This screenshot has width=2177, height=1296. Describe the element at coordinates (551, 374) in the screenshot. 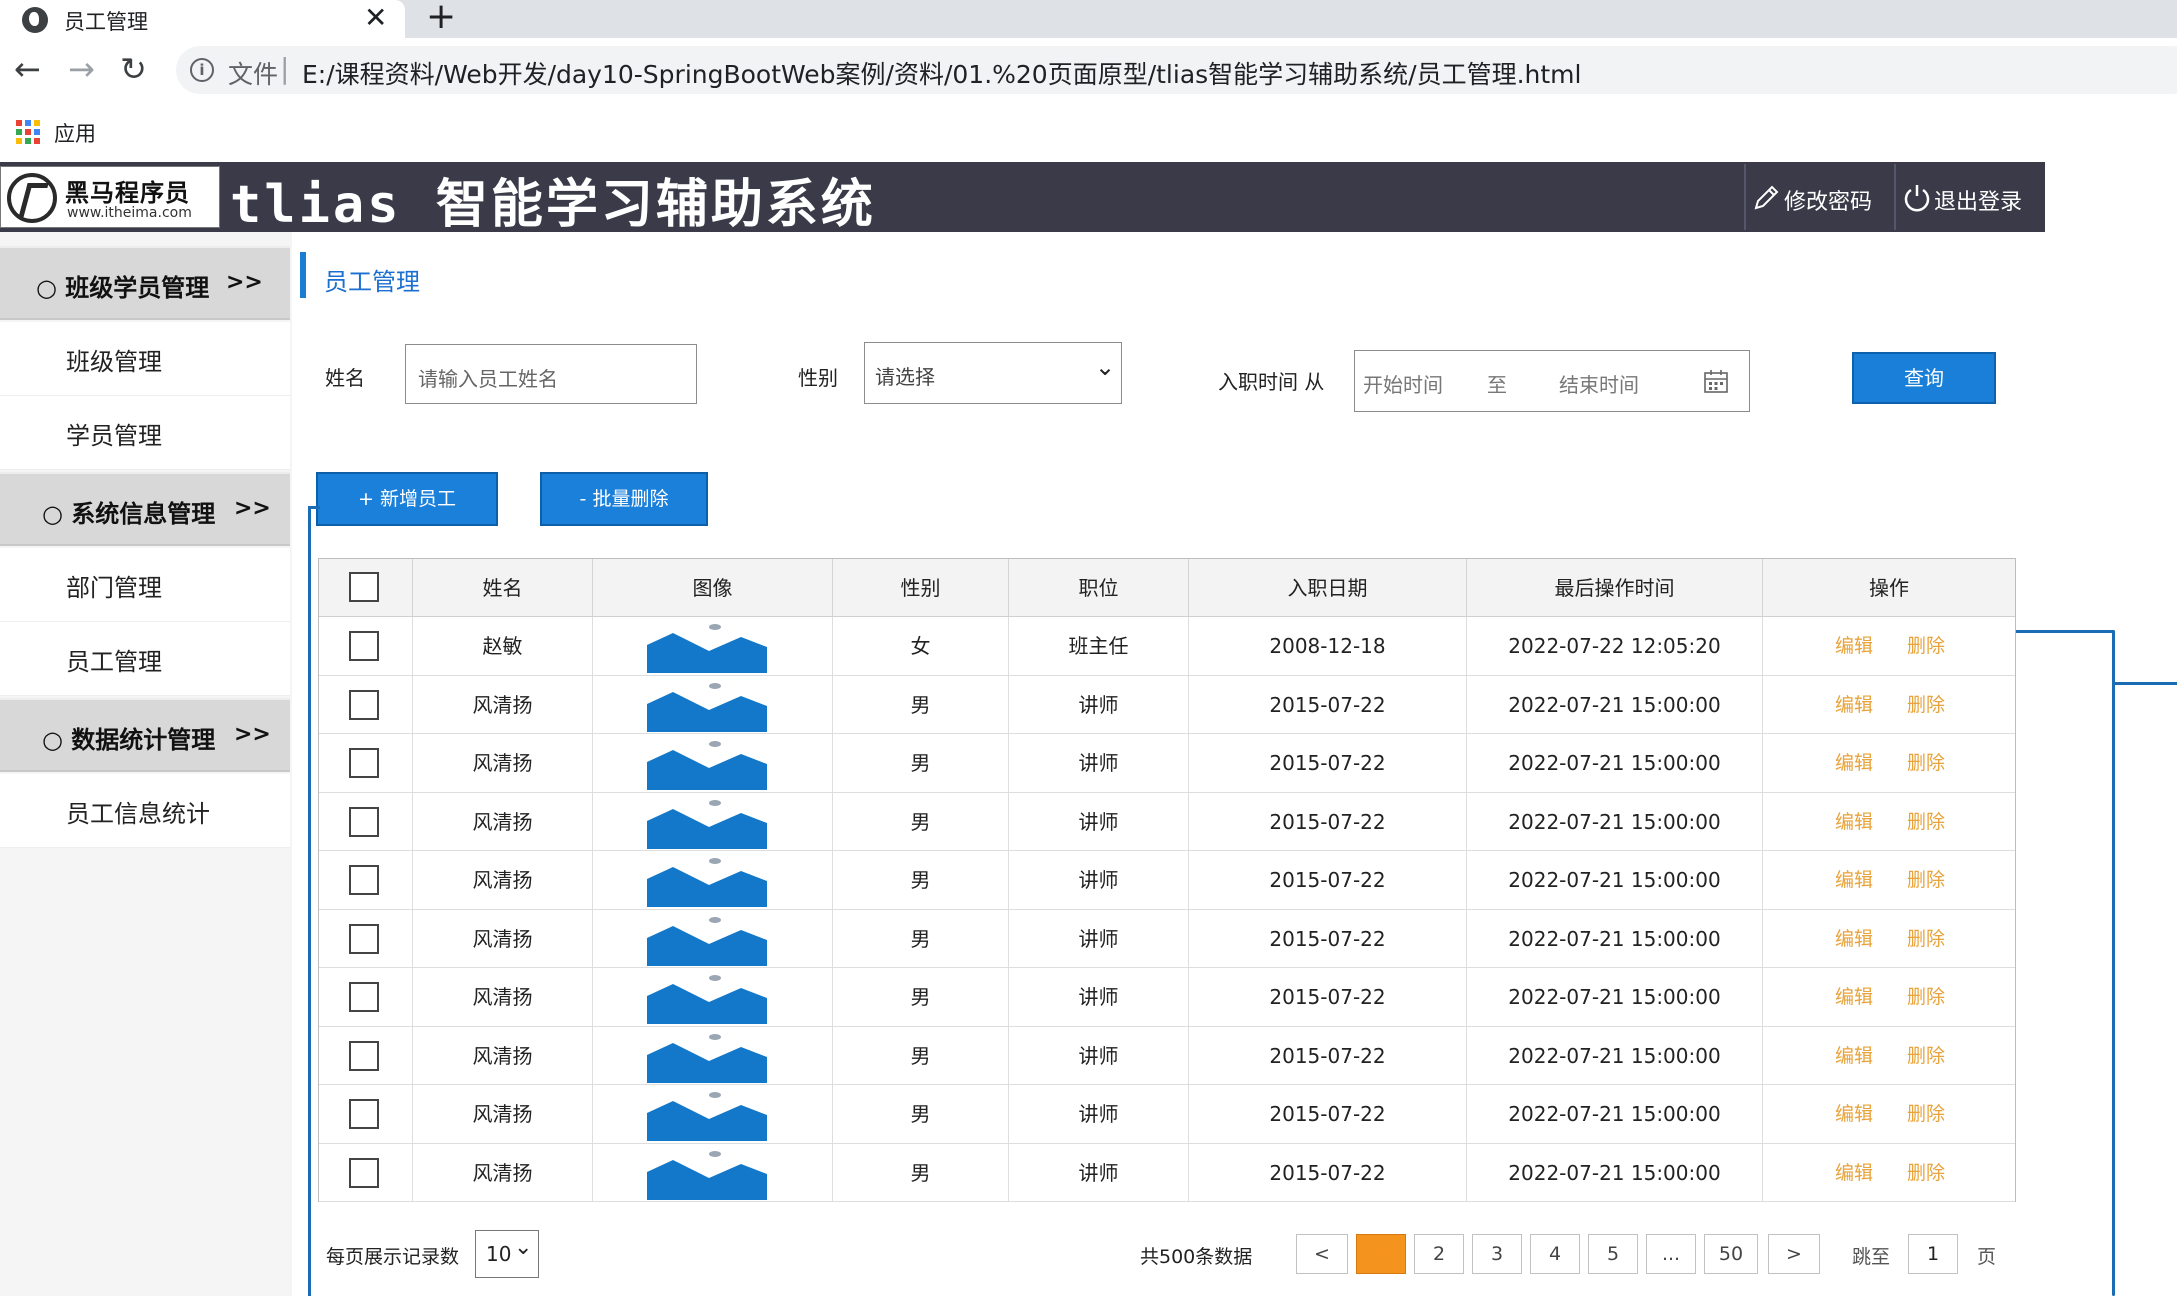

I see `name-filter-input: 请输入员工姓名` at that location.